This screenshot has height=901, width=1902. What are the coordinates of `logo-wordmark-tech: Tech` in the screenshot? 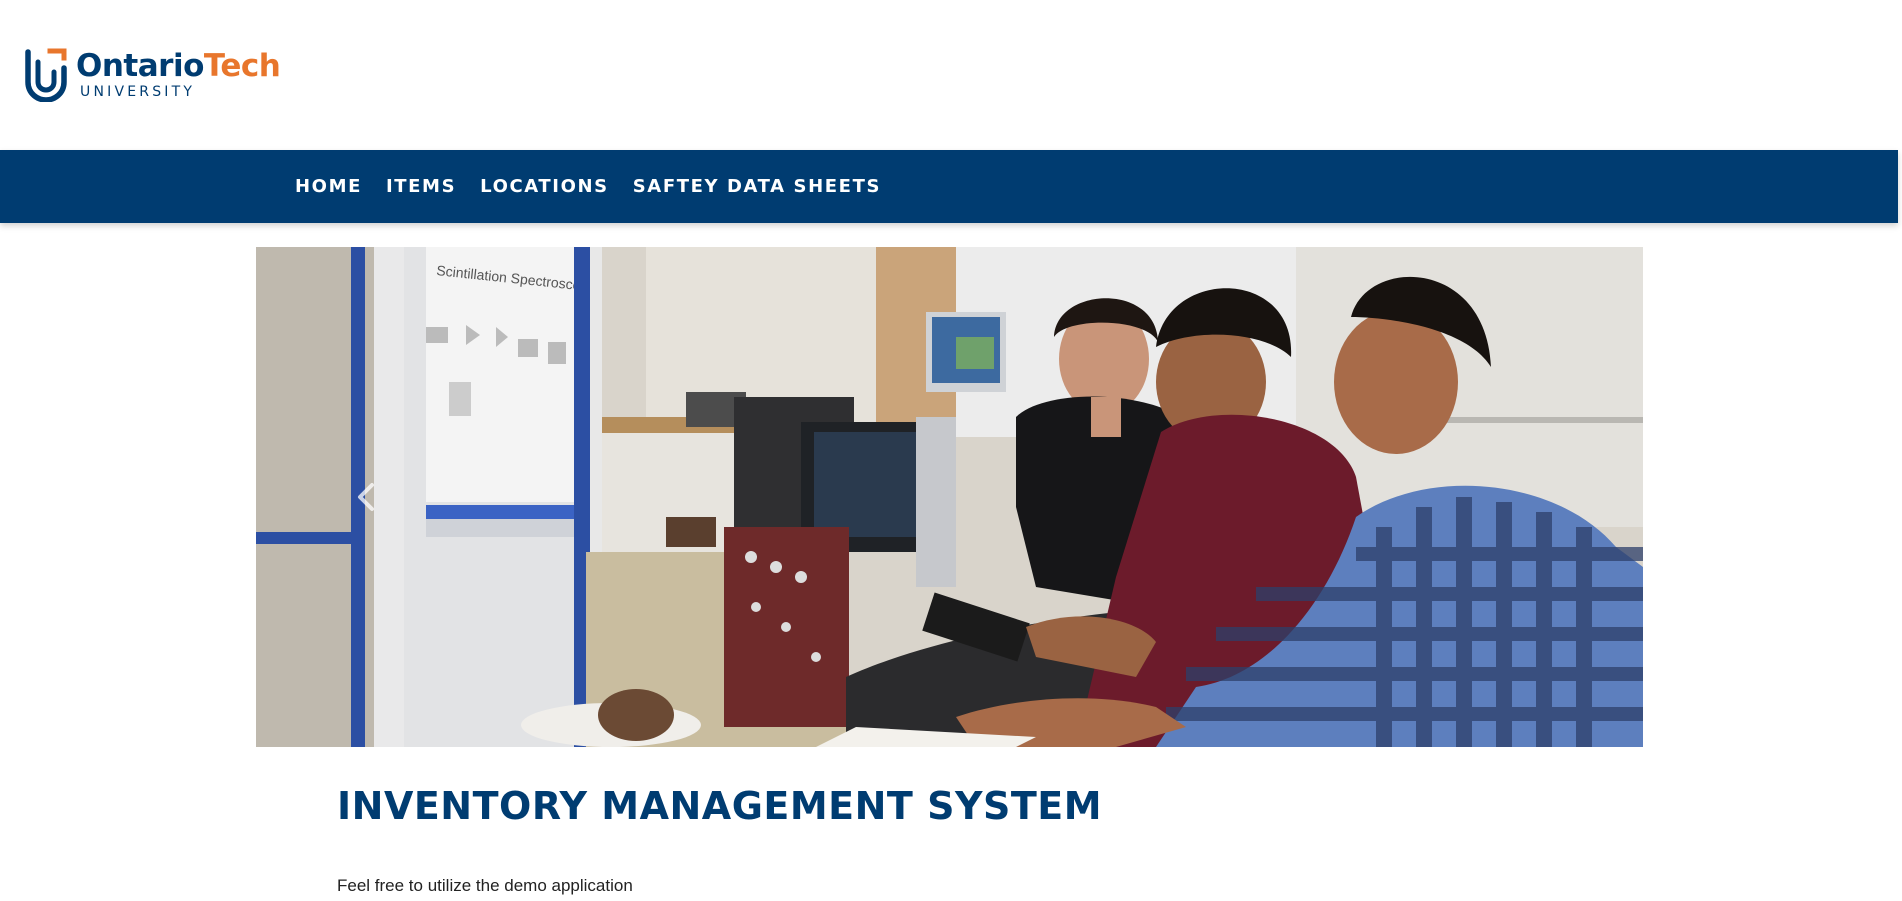 It's located at (242, 66).